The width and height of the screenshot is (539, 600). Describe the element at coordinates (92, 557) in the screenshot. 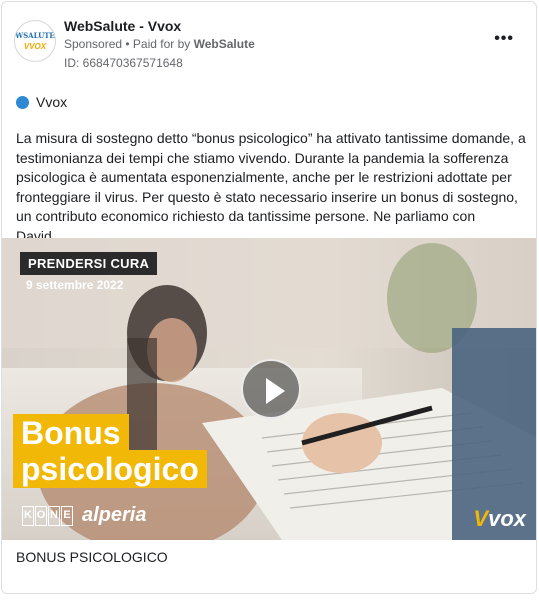

I see `ad-caption: BONUS PSICOLOGICO` at that location.